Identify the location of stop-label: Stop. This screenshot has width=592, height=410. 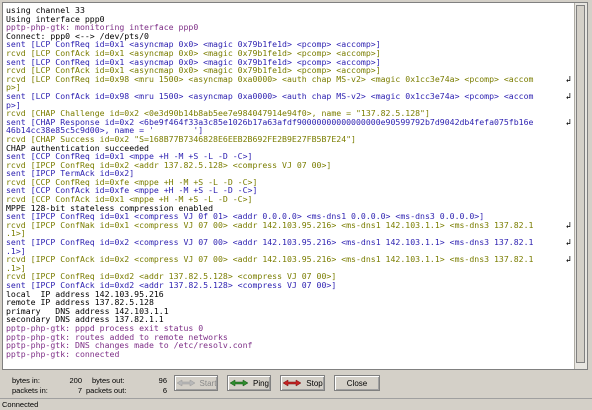
(314, 383).